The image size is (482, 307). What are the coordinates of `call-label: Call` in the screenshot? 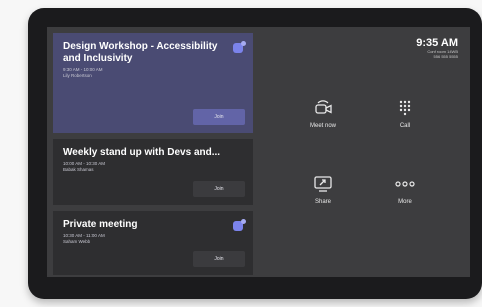 It's located at (405, 126).